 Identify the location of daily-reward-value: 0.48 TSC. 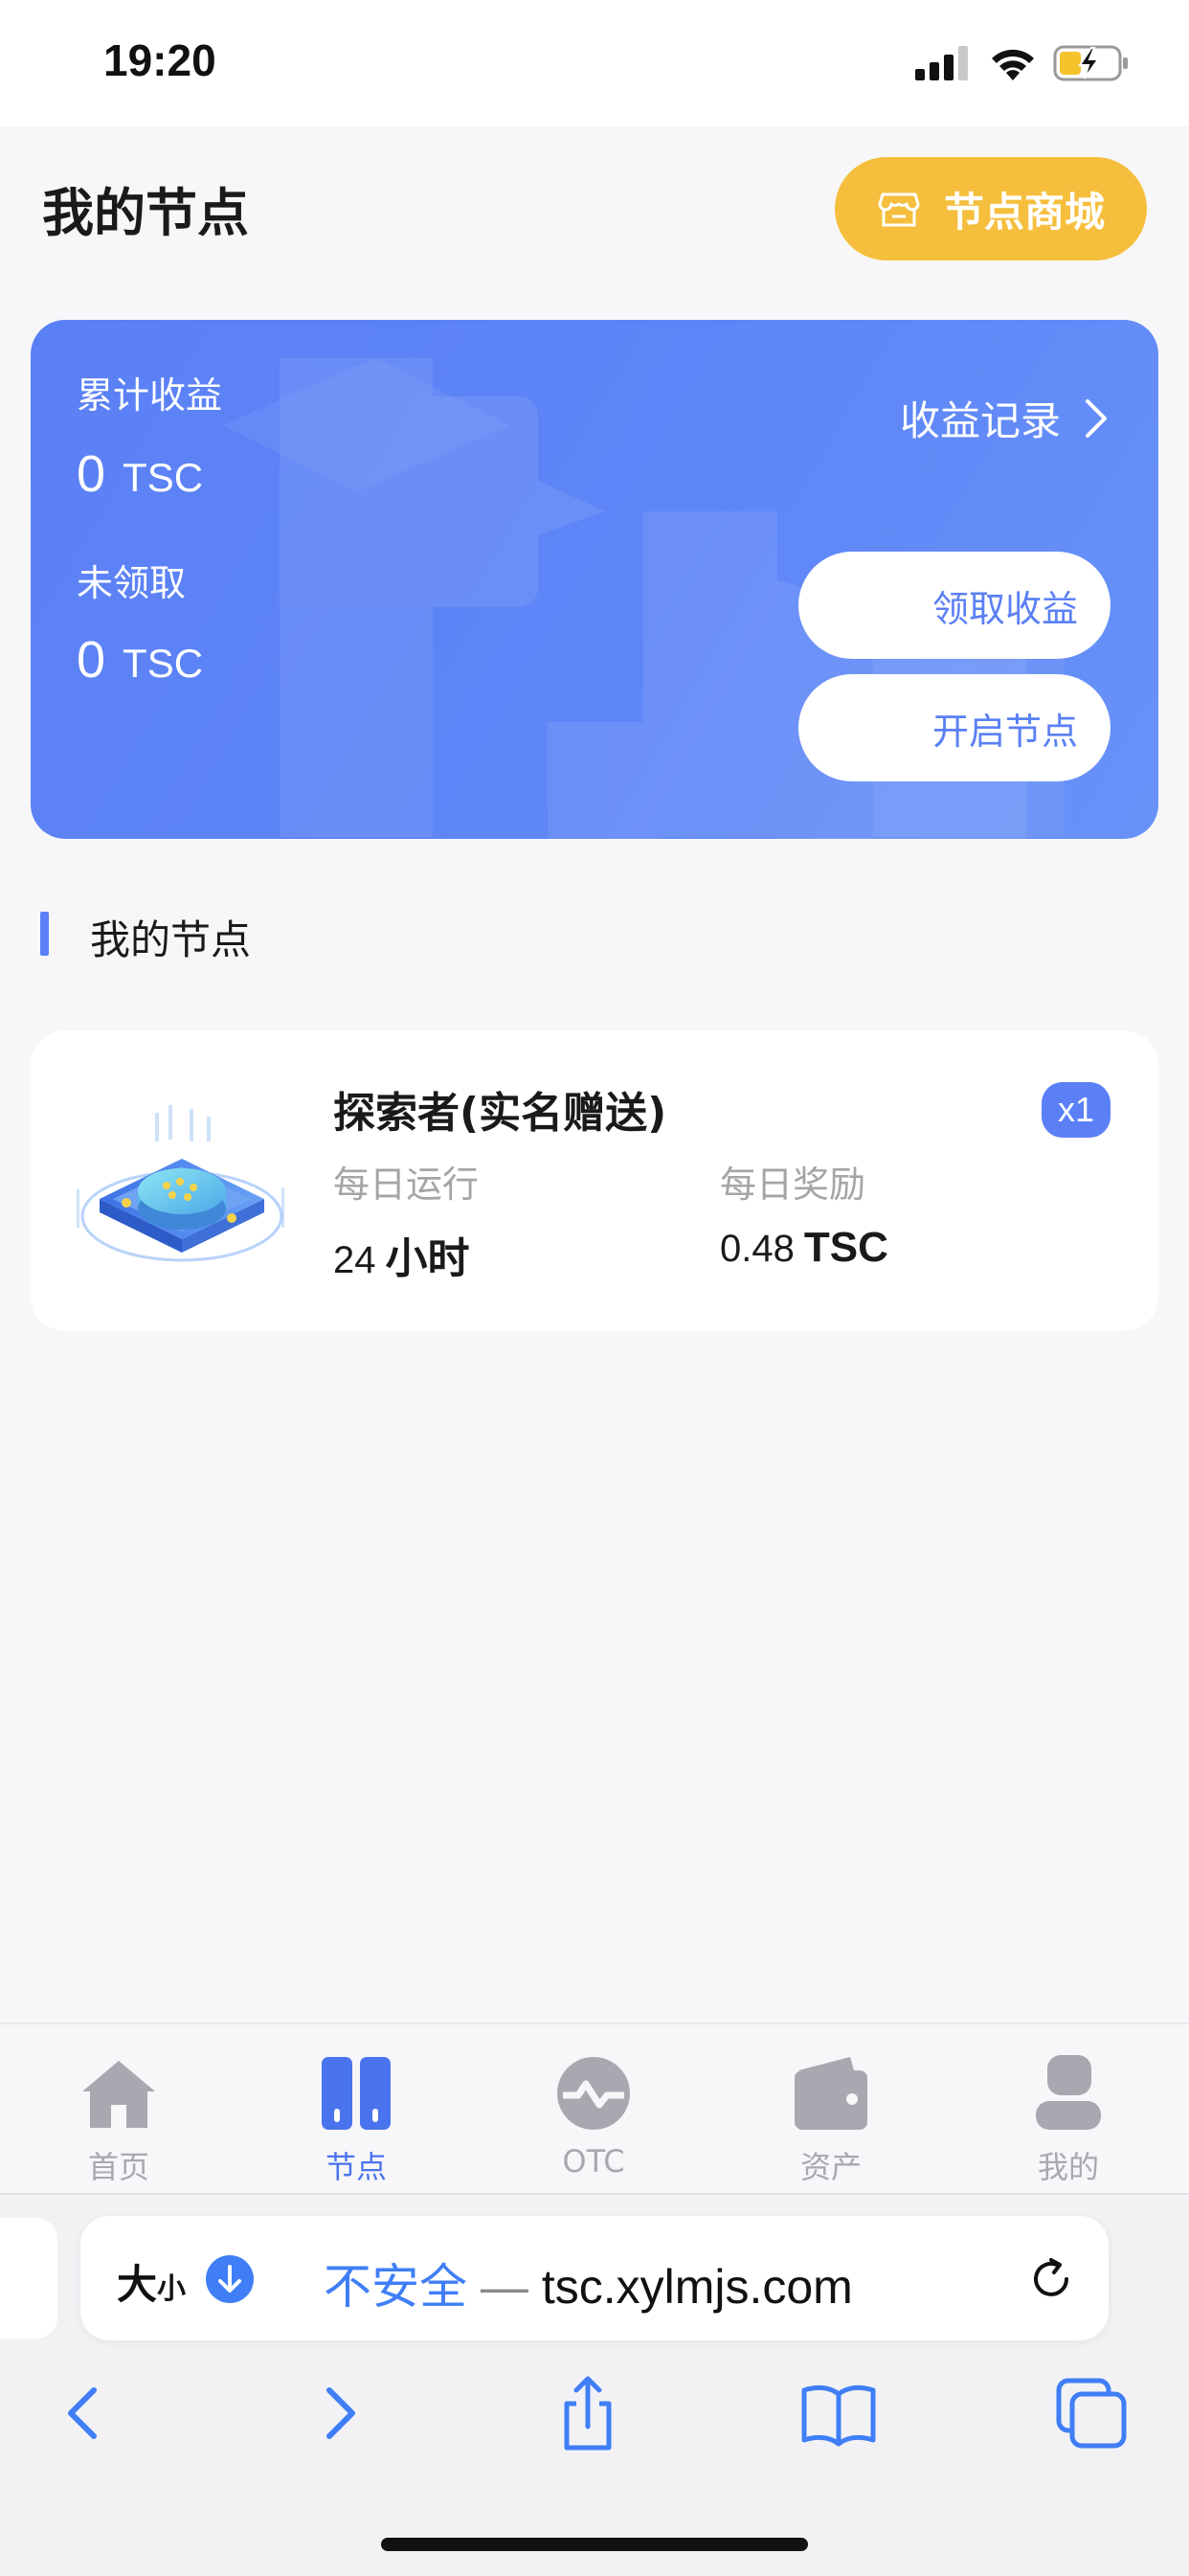
(804, 1248).